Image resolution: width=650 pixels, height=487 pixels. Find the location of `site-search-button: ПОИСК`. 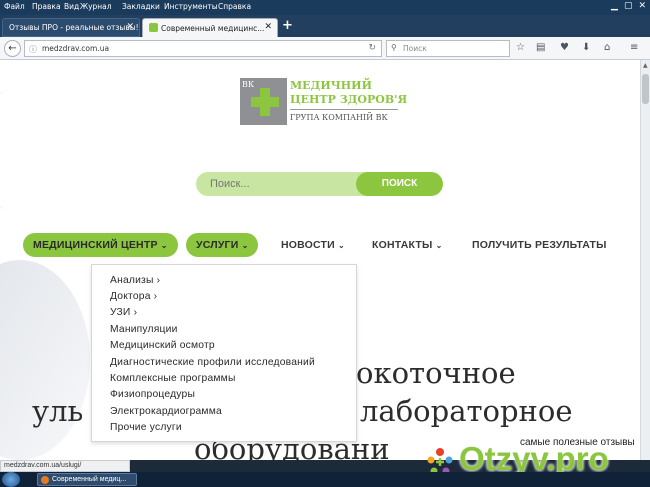

site-search-button: ПОИСК is located at coordinates (399, 184).